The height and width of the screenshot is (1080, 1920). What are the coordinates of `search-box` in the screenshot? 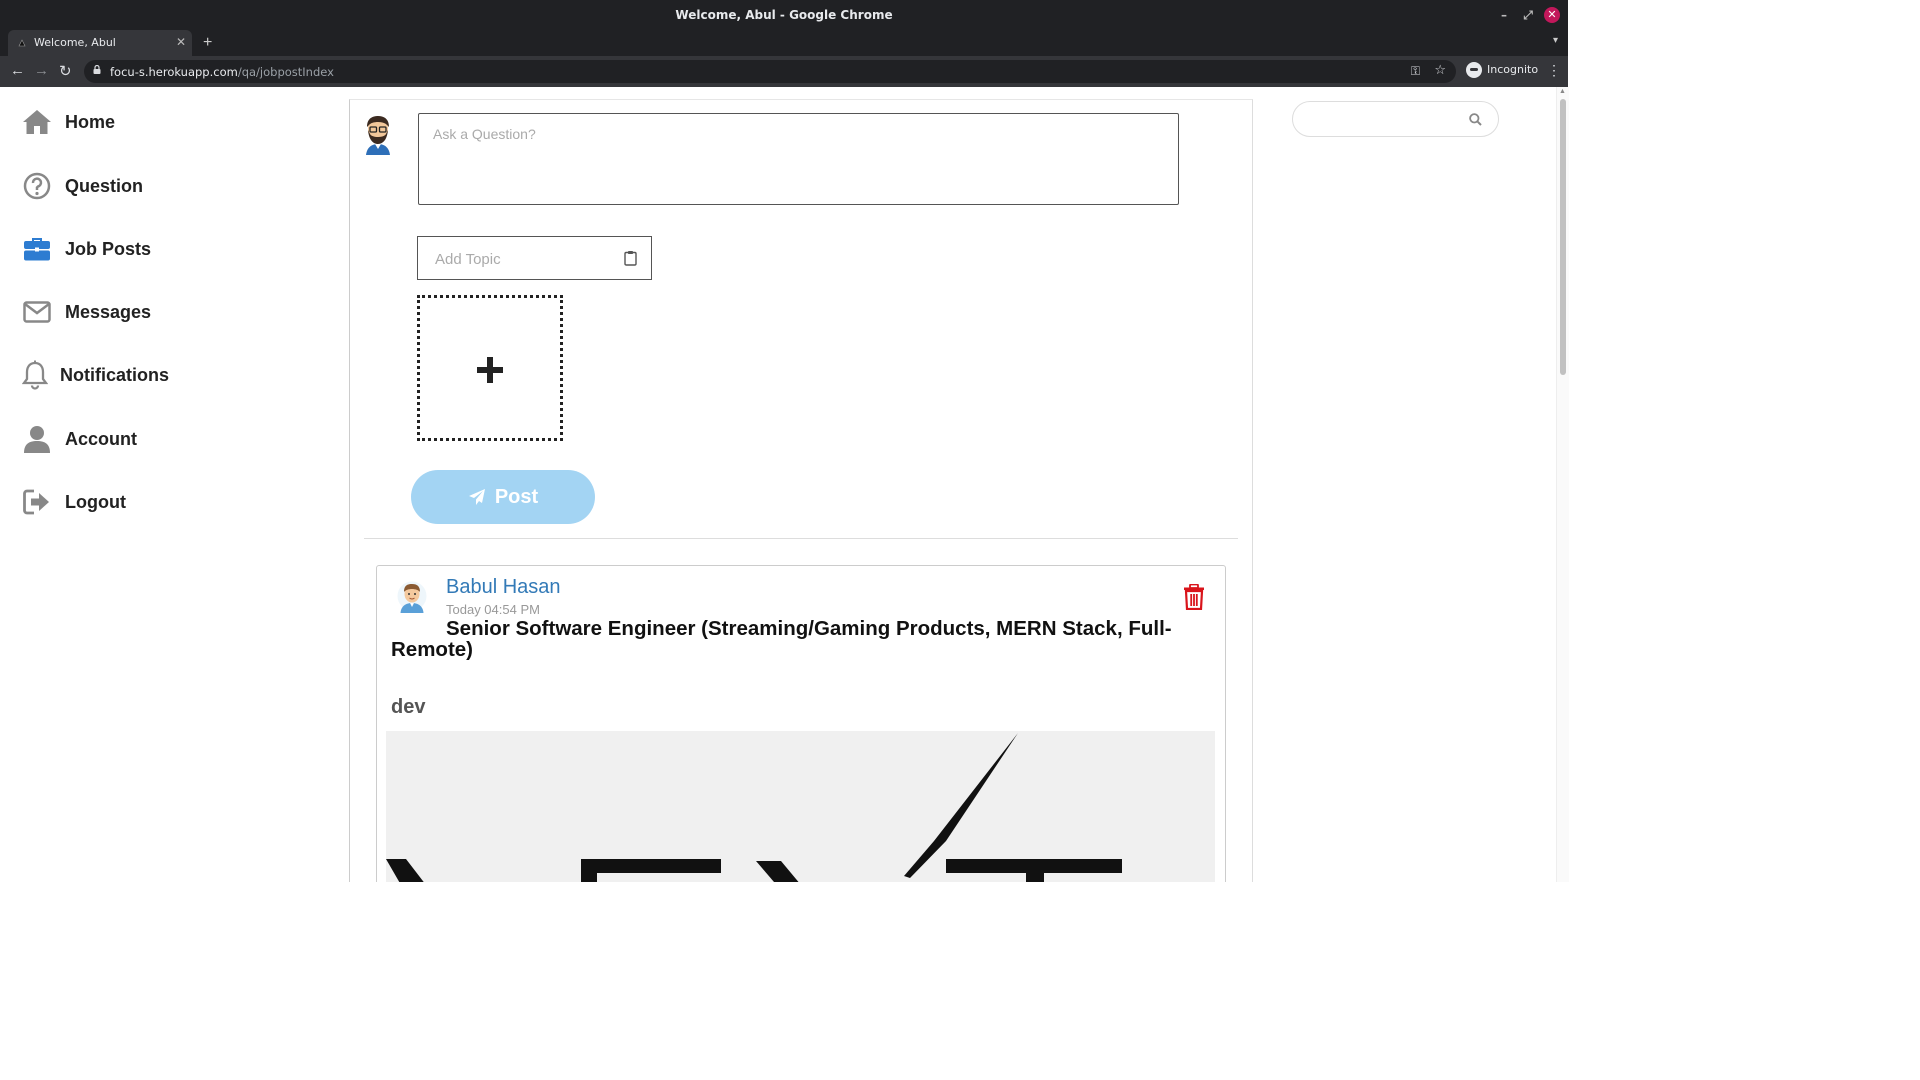 It's located at (1395, 119).